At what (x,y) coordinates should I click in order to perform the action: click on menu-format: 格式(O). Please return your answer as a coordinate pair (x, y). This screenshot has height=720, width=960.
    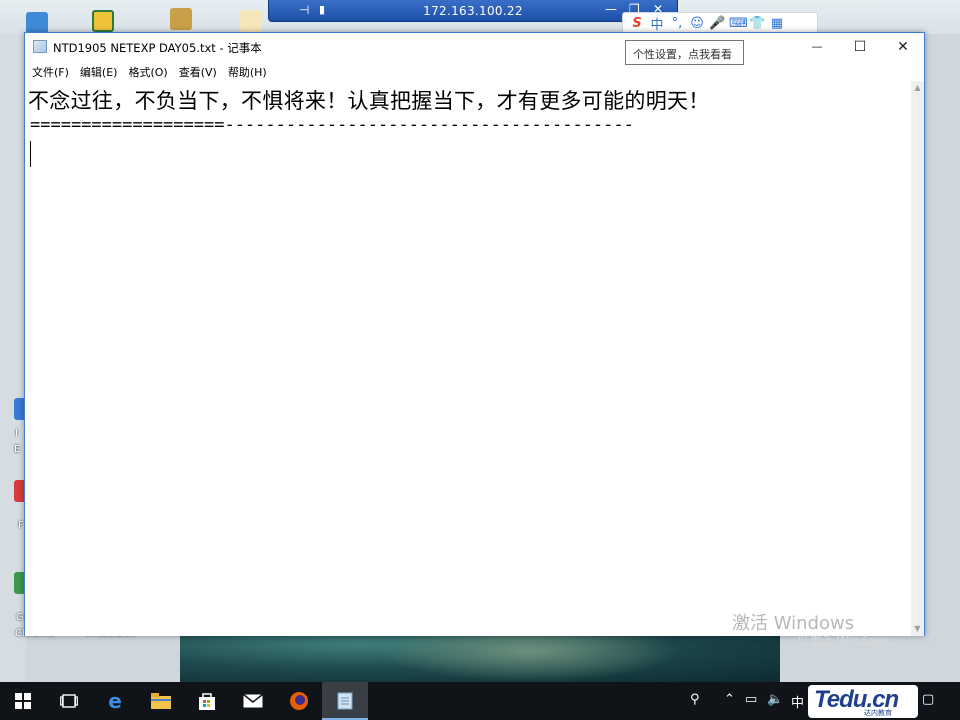
    Looking at the image, I should click on (147, 71).